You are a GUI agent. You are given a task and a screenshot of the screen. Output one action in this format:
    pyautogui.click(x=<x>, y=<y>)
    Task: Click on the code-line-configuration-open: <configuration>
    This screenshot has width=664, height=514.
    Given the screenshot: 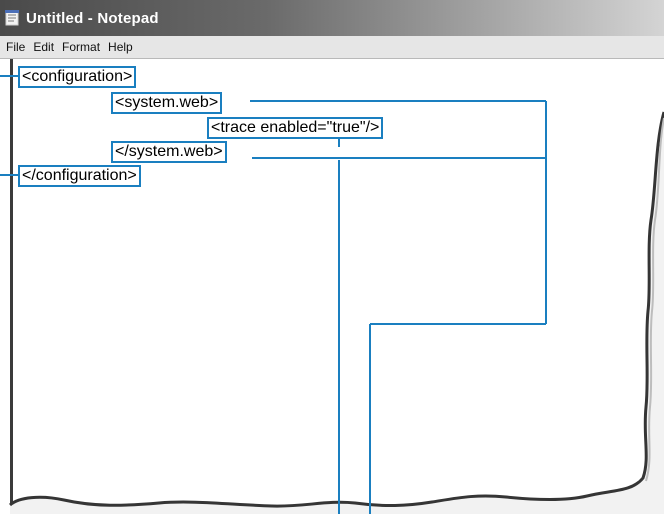 What is the action you would take?
    pyautogui.click(x=77, y=77)
    